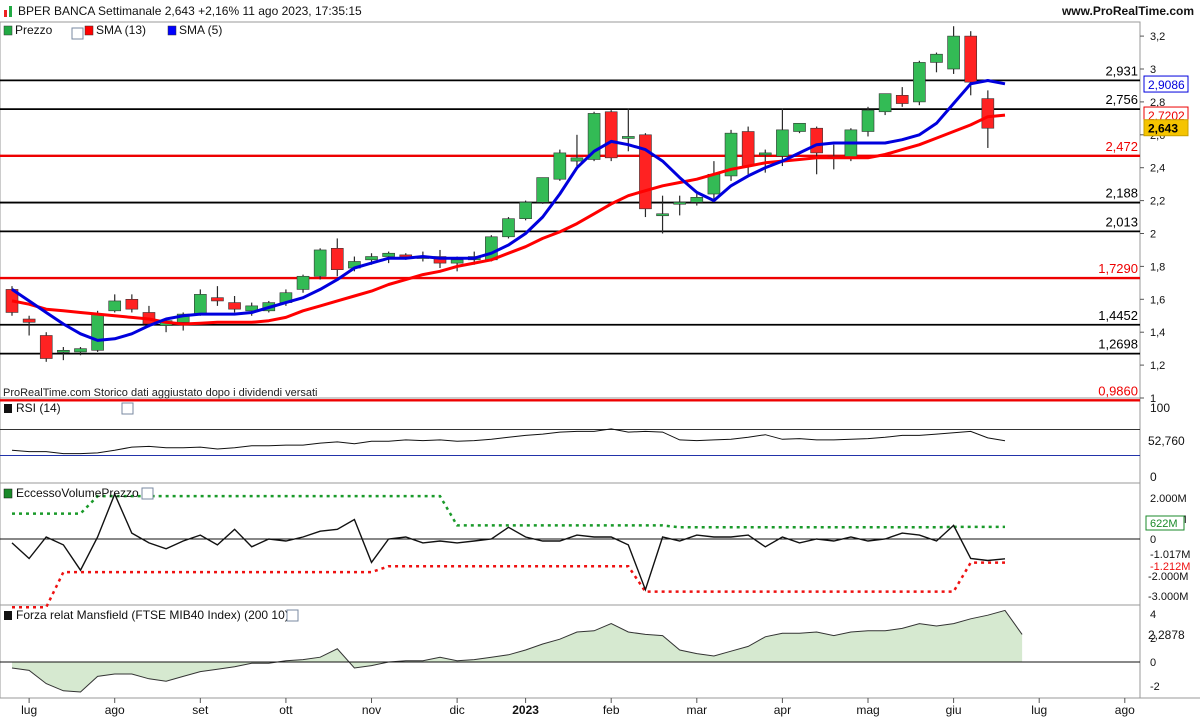 The width and height of the screenshot is (1200, 720). Describe the element at coordinates (200, 710) in the screenshot. I see `time-tick-label: set` at that location.